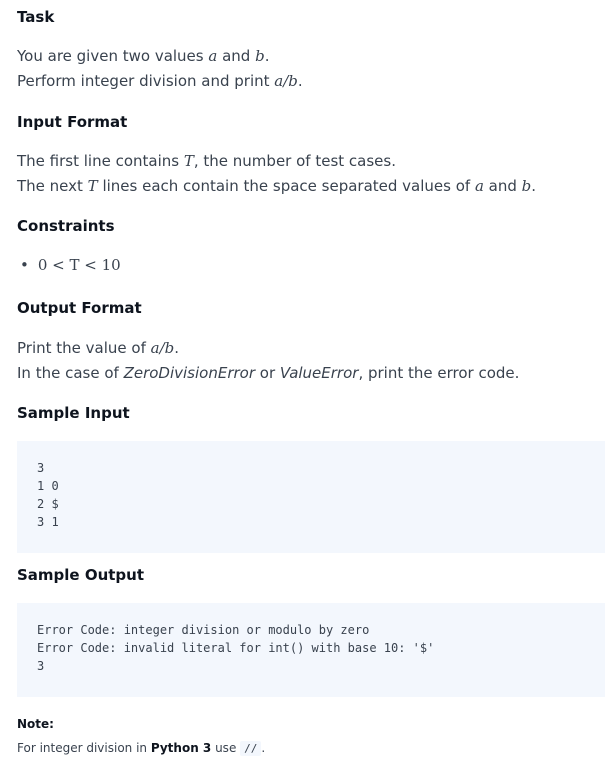 The width and height of the screenshot is (605, 769). I want to click on task-line-1: You are given two values a and b., so click(143, 56).